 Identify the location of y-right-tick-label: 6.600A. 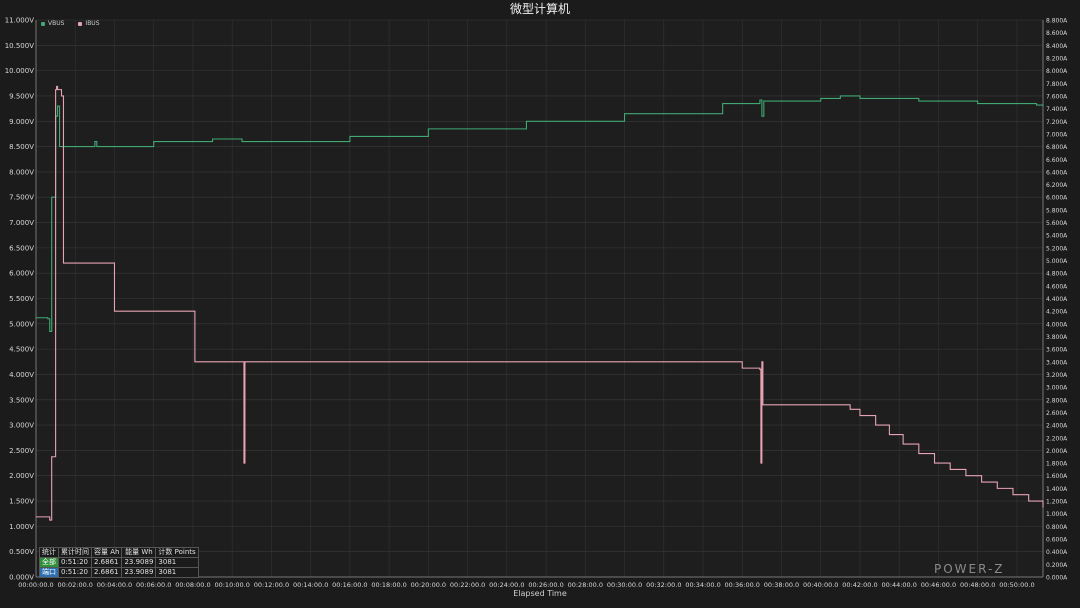
(1057, 160).